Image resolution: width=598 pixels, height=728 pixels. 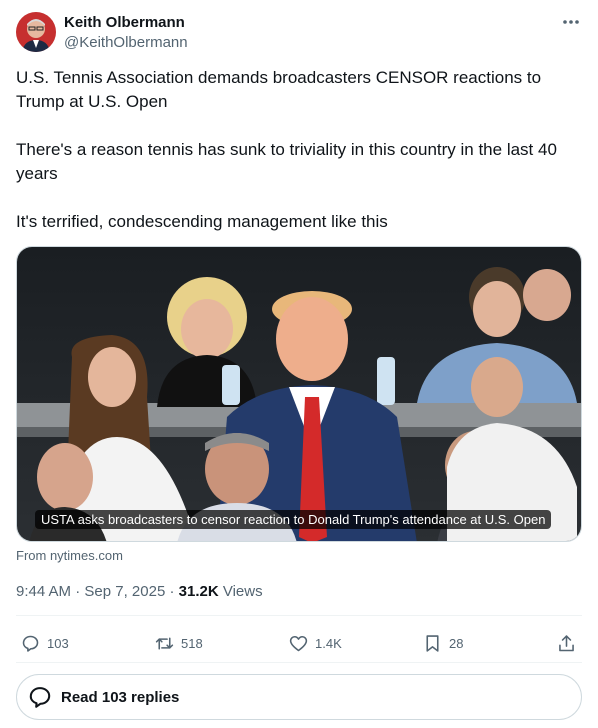 What do you see at coordinates (198, 591) in the screenshot?
I see `views-count: 31.2K` at bounding box center [198, 591].